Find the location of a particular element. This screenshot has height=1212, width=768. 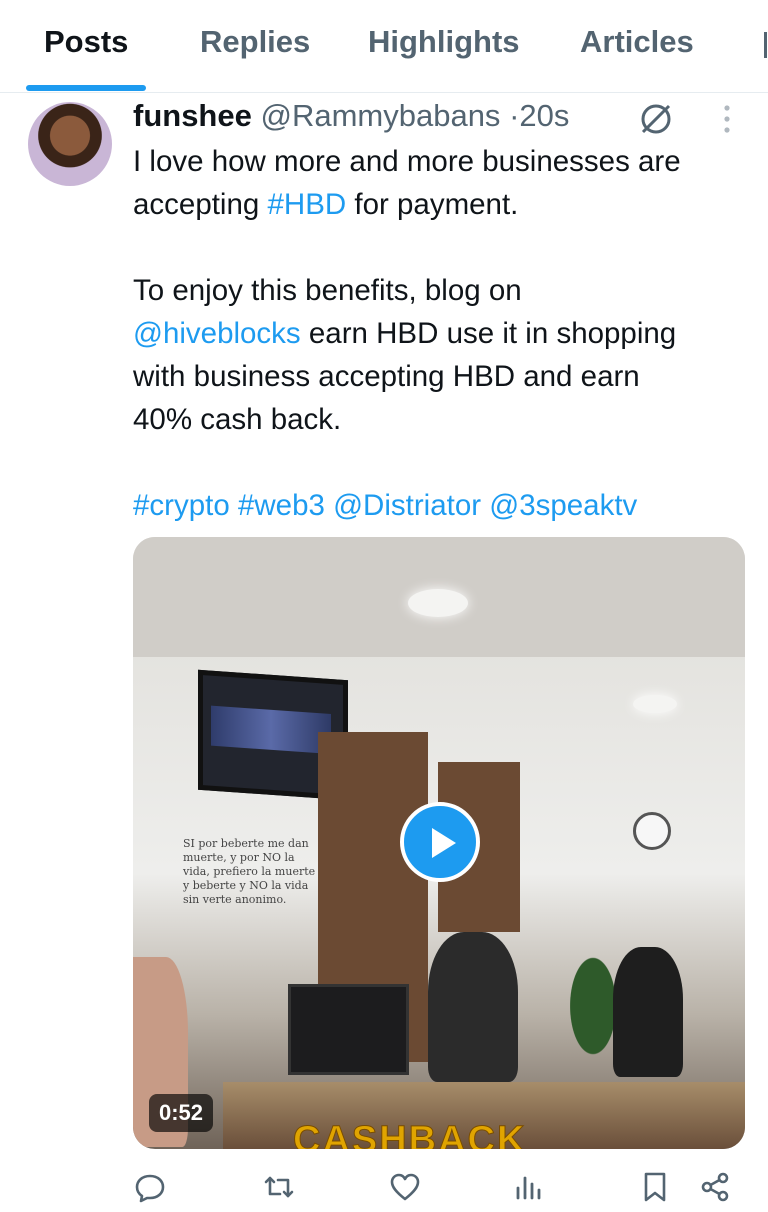

post-text-segment: 40% cash back. is located at coordinates (237, 419).